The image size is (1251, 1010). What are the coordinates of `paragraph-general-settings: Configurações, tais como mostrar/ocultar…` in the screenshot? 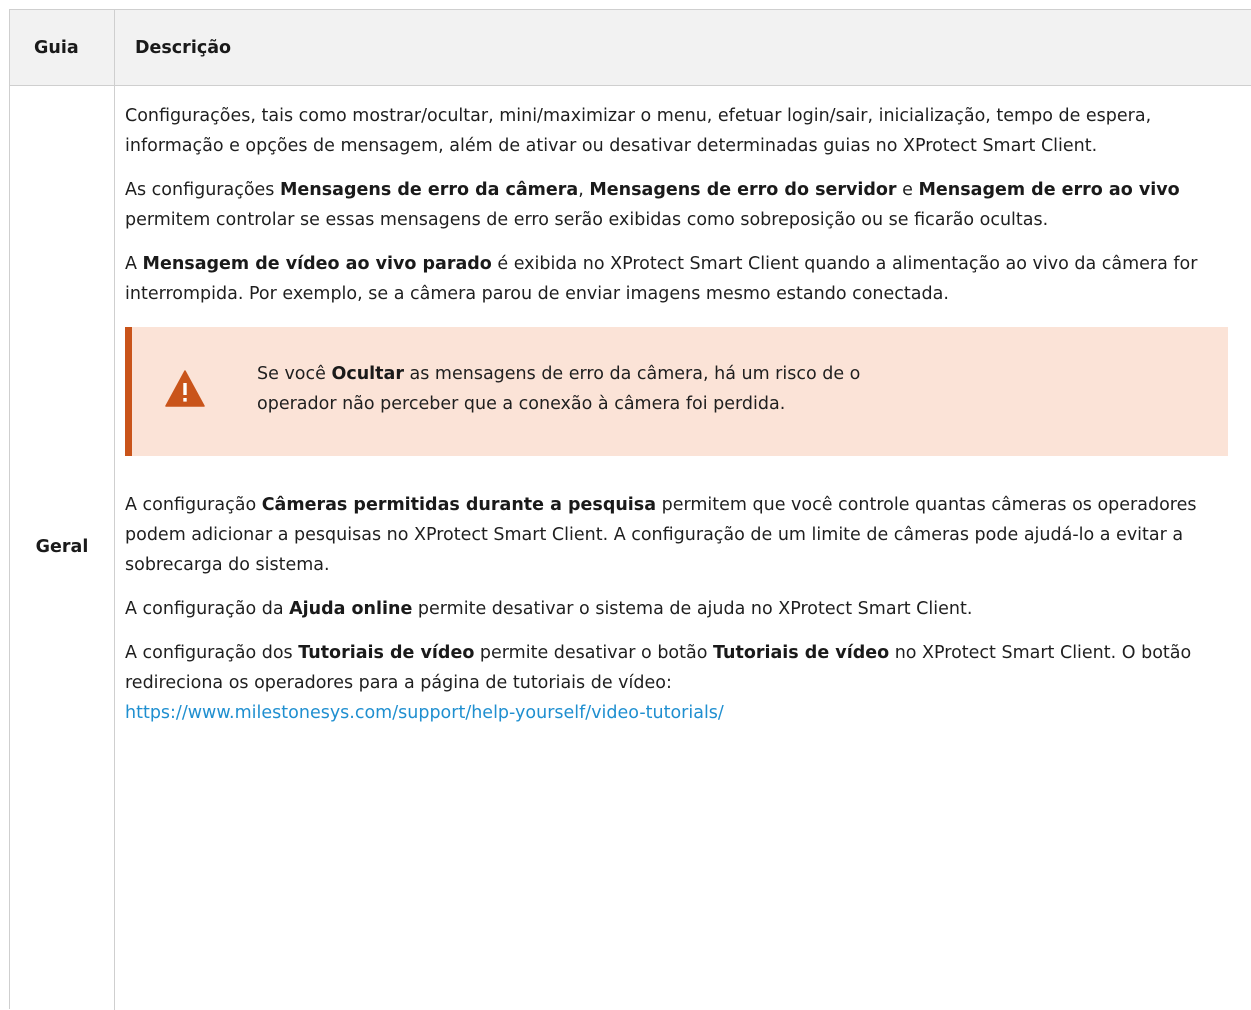 It's located at (638, 131).